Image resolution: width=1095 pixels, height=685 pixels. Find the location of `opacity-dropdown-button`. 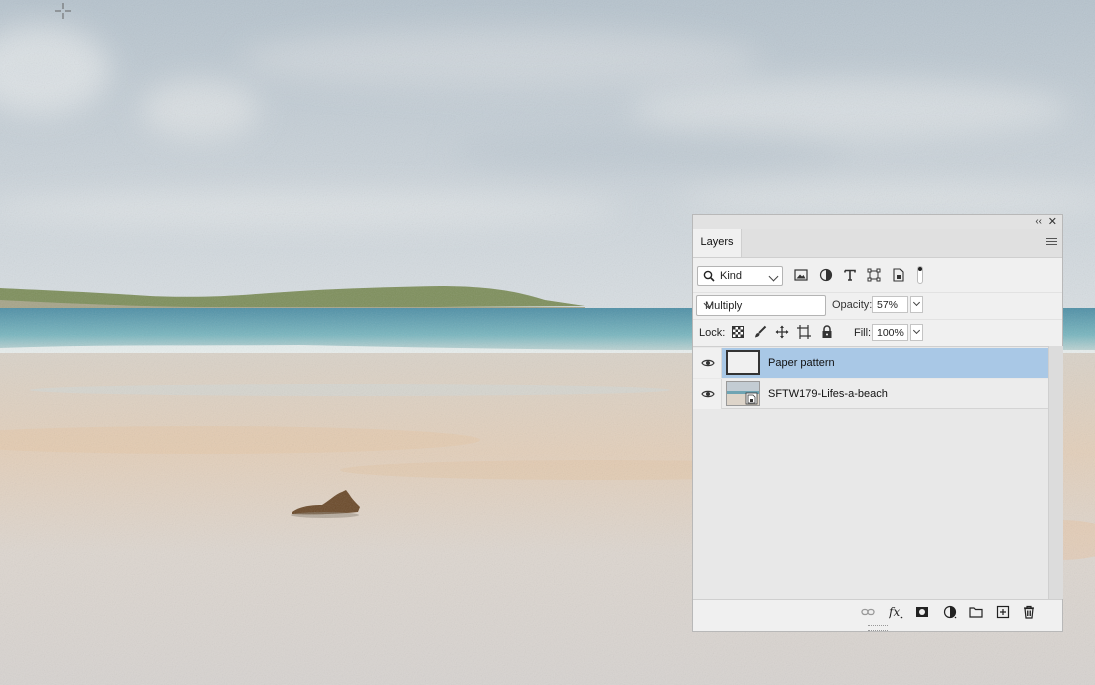

opacity-dropdown-button is located at coordinates (916, 304).